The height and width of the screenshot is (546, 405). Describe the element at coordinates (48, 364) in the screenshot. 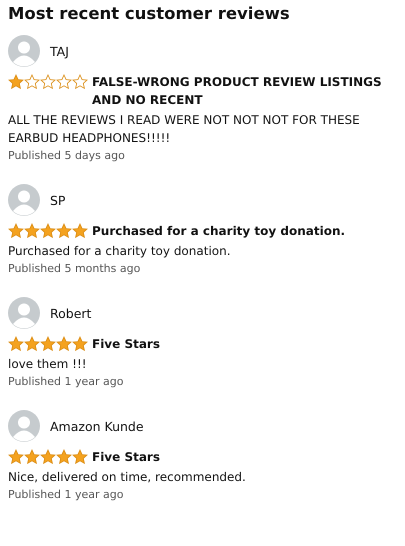

I see `review-text: love them !!!` at that location.